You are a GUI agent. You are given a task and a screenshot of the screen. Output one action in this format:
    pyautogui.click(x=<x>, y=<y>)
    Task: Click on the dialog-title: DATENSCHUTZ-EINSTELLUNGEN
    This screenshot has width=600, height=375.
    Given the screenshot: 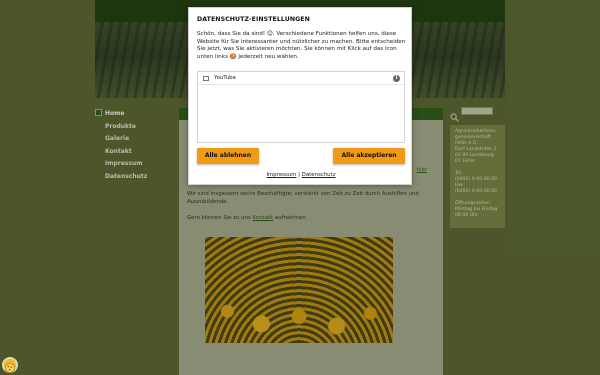 What is the action you would take?
    pyautogui.click(x=253, y=19)
    